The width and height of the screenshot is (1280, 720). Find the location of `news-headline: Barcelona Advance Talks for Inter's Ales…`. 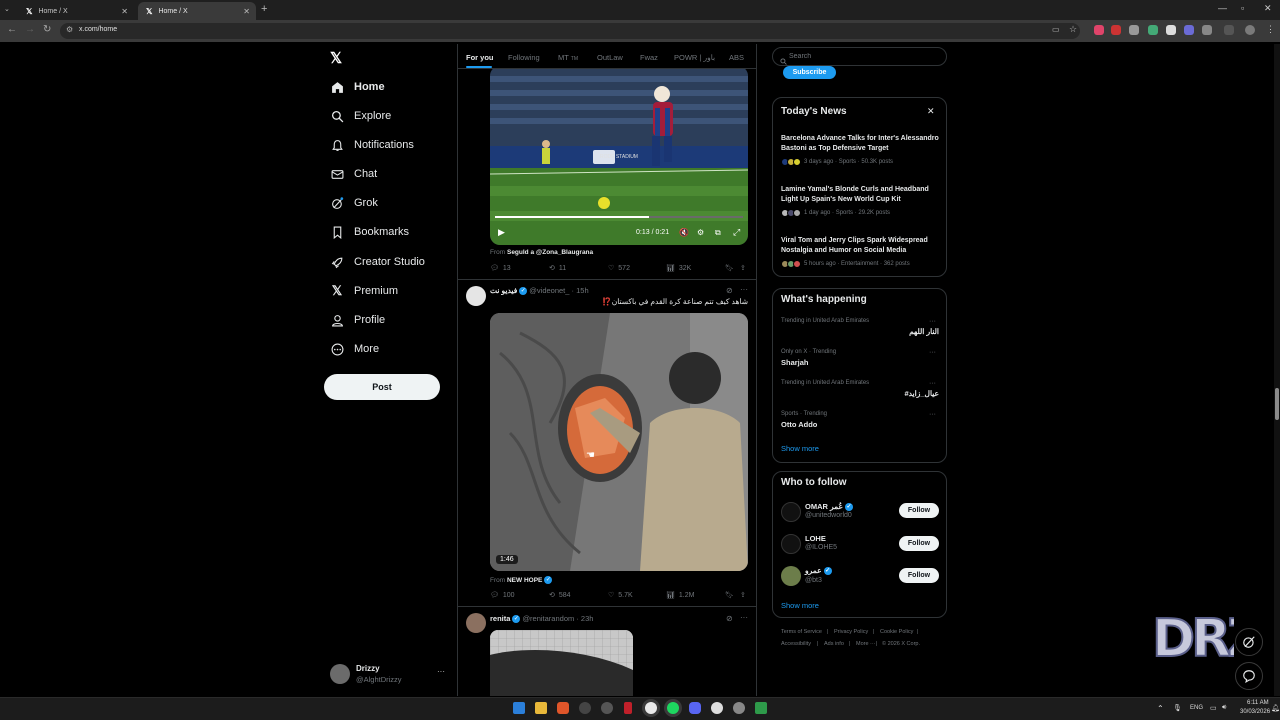

news-headline: Barcelona Advance Talks for Inter's Ales… is located at coordinates (863, 144).